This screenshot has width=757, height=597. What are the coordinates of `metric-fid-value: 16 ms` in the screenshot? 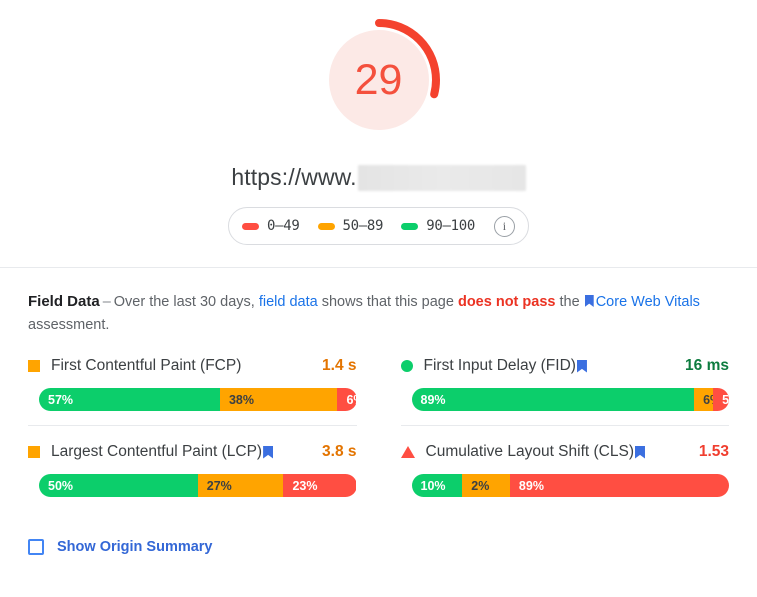 It's located at (707, 365).